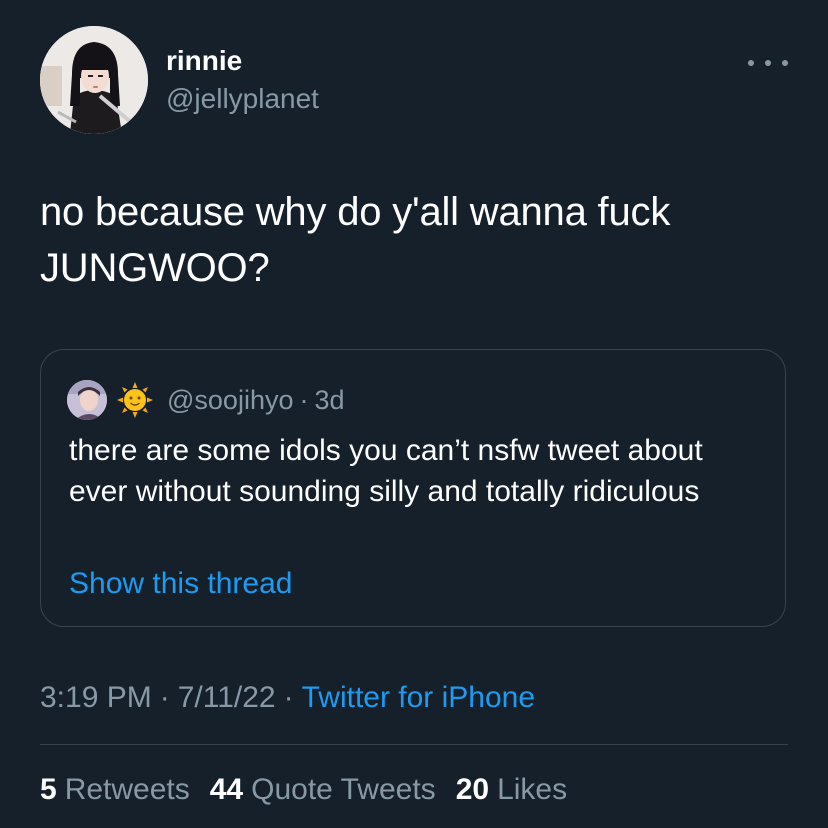  What do you see at coordinates (48, 789) in the screenshot?
I see `retweets-count: 5` at bounding box center [48, 789].